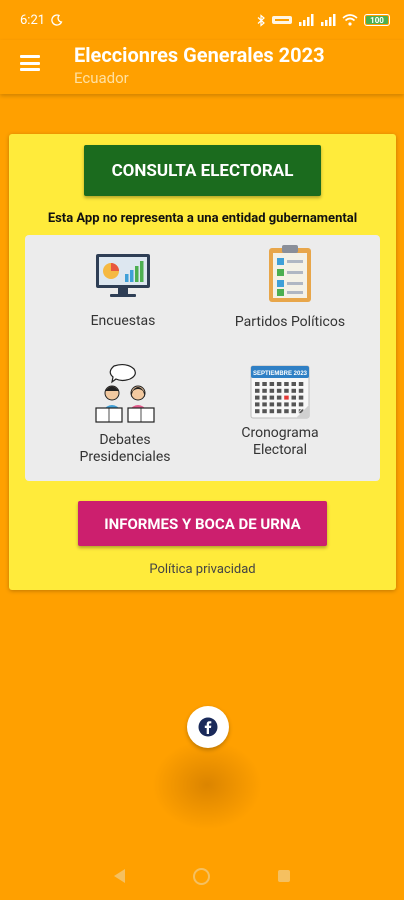 The image size is (404, 900). What do you see at coordinates (284, 876) in the screenshot?
I see `recent-apps-icon` at bounding box center [284, 876].